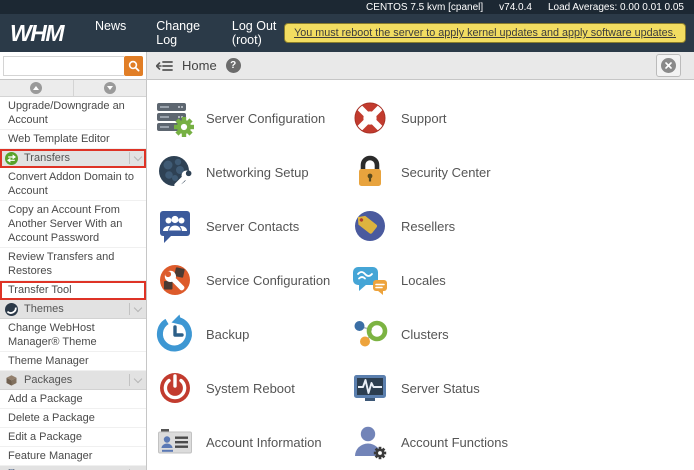 The height and width of the screenshot is (470, 694). I want to click on breadcrumb-bar: Home ?, so click(420, 65).